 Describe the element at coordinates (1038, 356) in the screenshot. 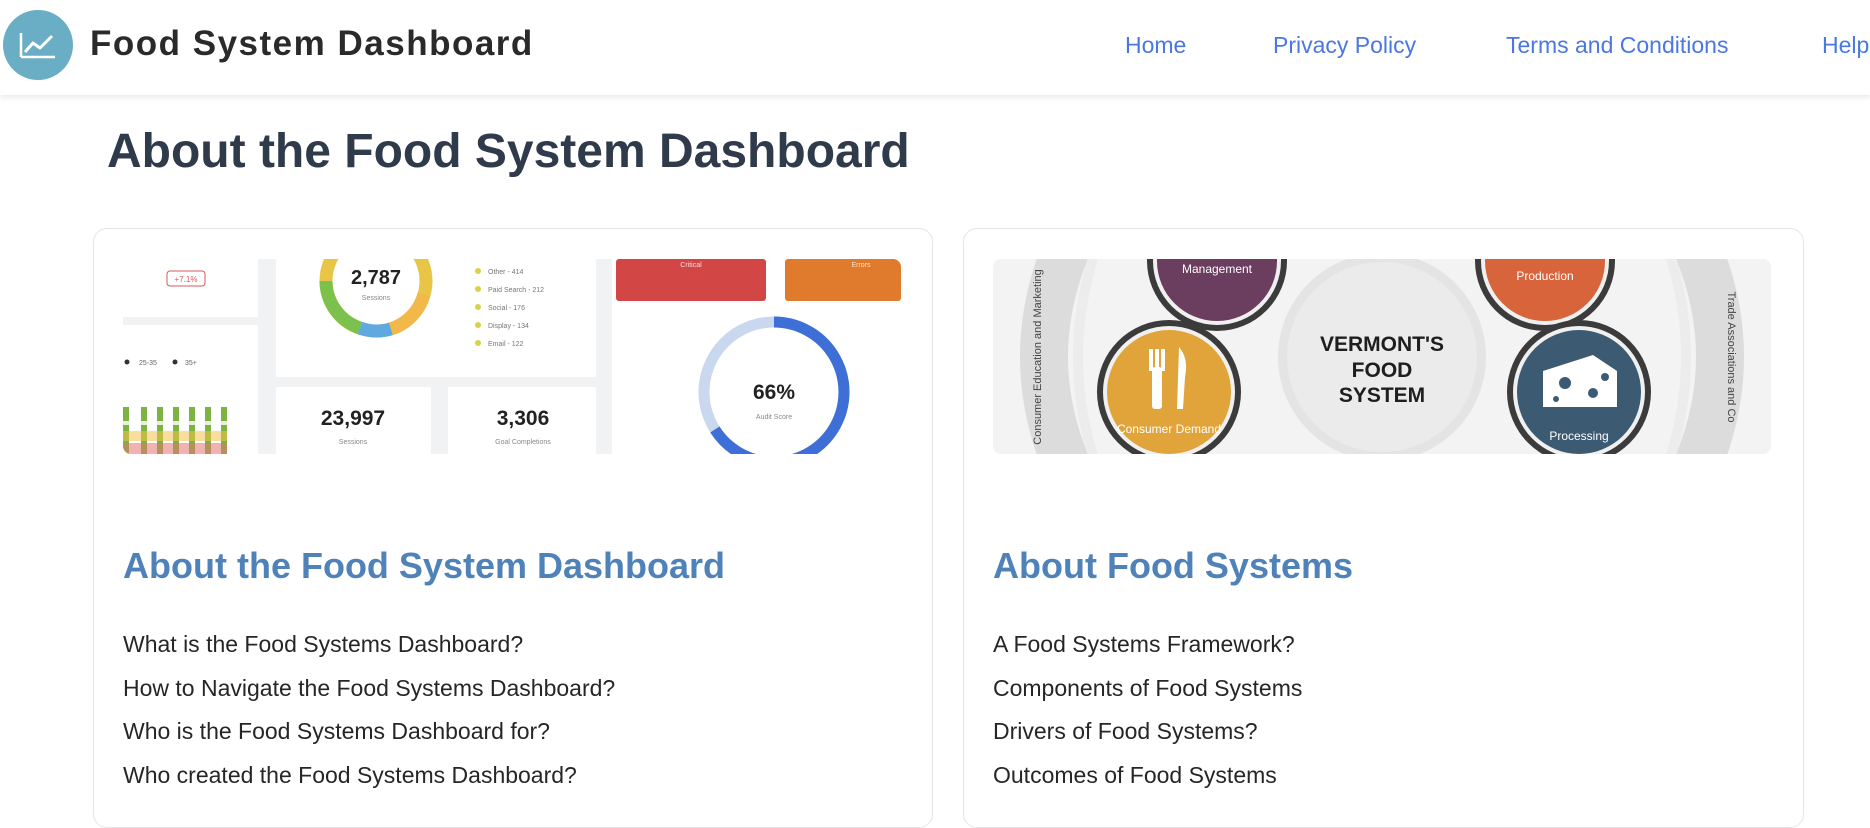

I see `ring-left-text: Consumer Education and Marketing` at that location.